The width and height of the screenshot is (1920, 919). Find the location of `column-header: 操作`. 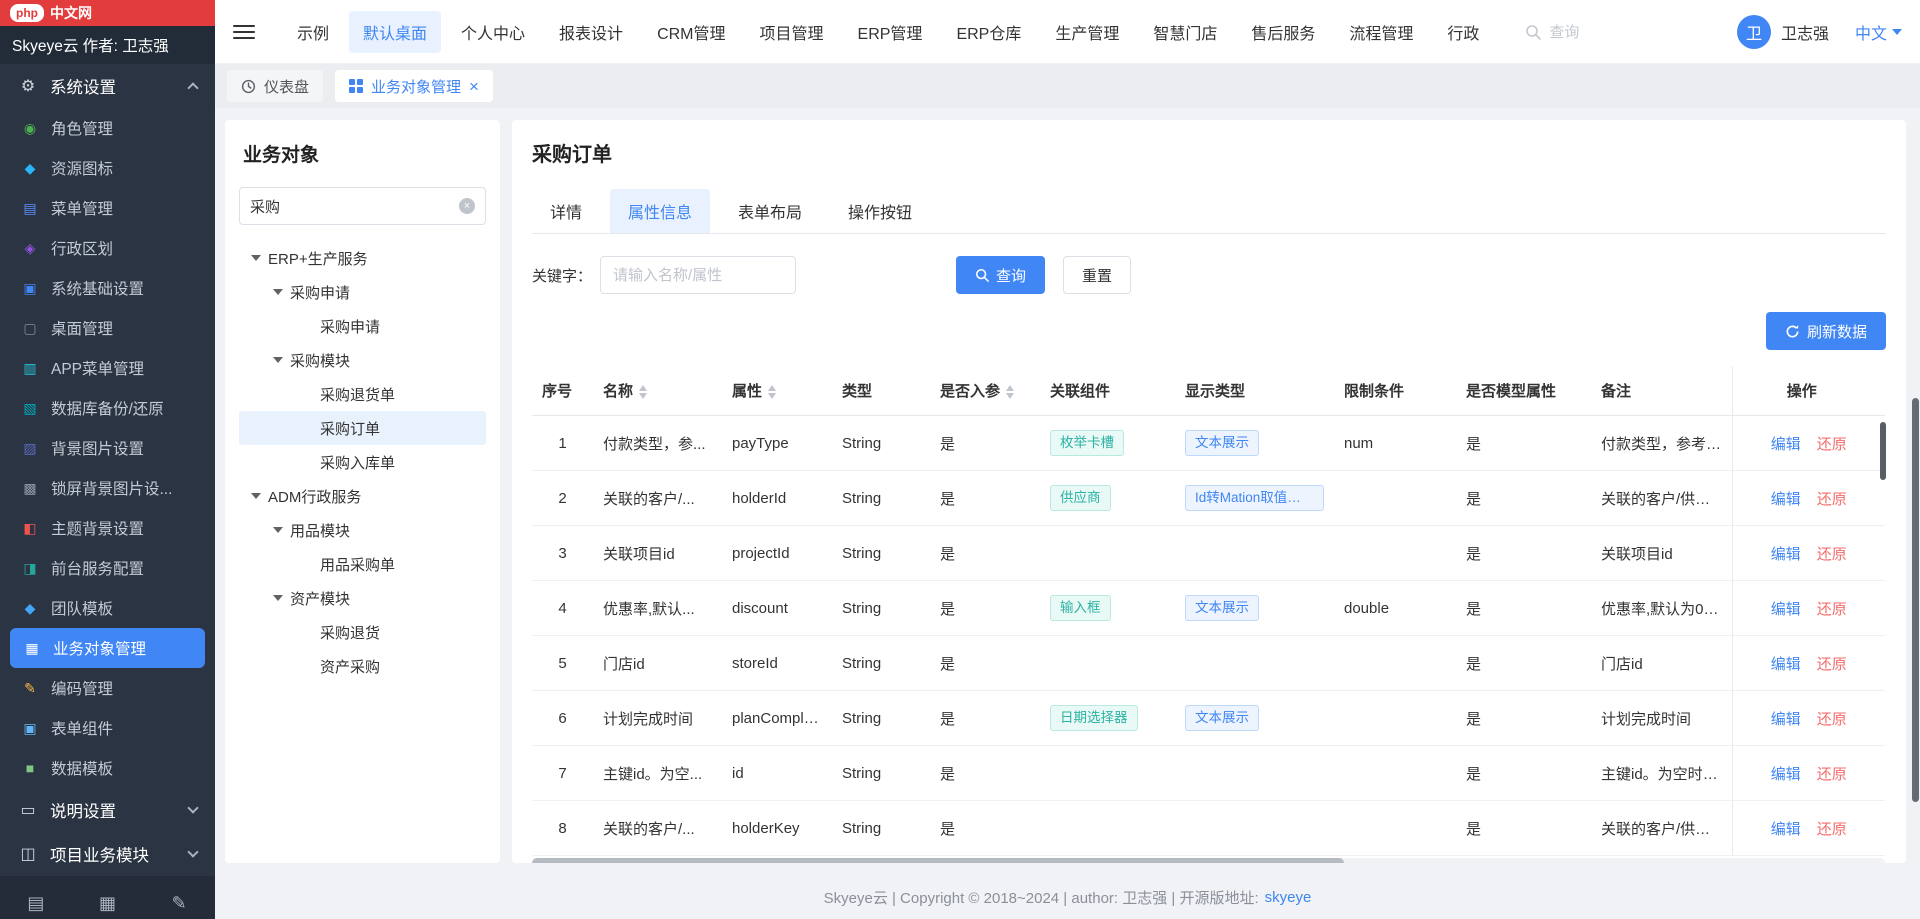

column-header: 操作 is located at coordinates (1808, 391).